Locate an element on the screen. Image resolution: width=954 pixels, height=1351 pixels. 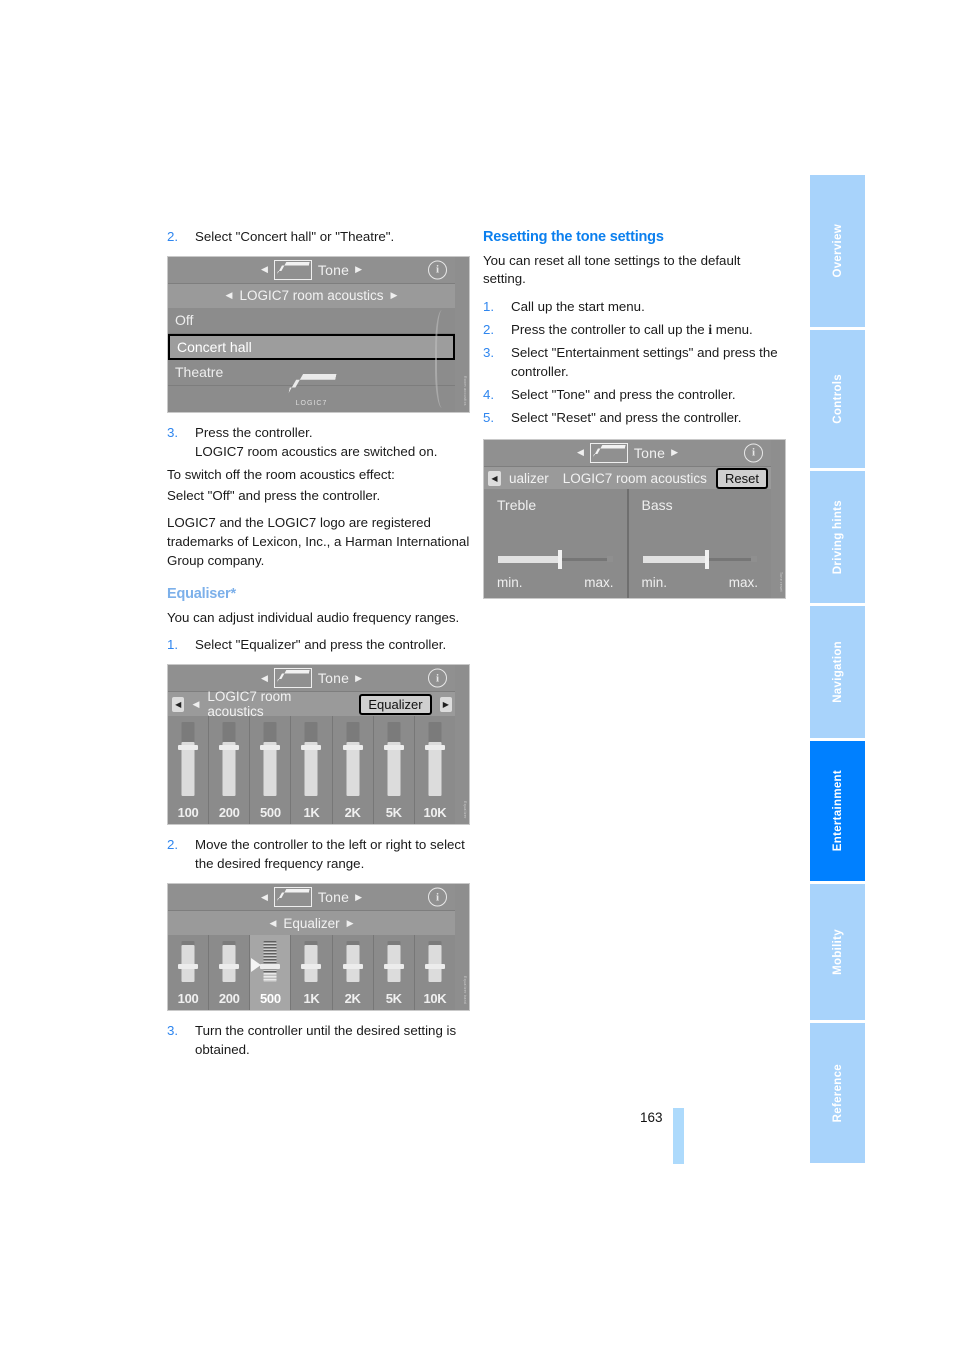
equalizer-bands: 100 200 500 1K 2K 5K 10K is located at coordinates (311, 770).